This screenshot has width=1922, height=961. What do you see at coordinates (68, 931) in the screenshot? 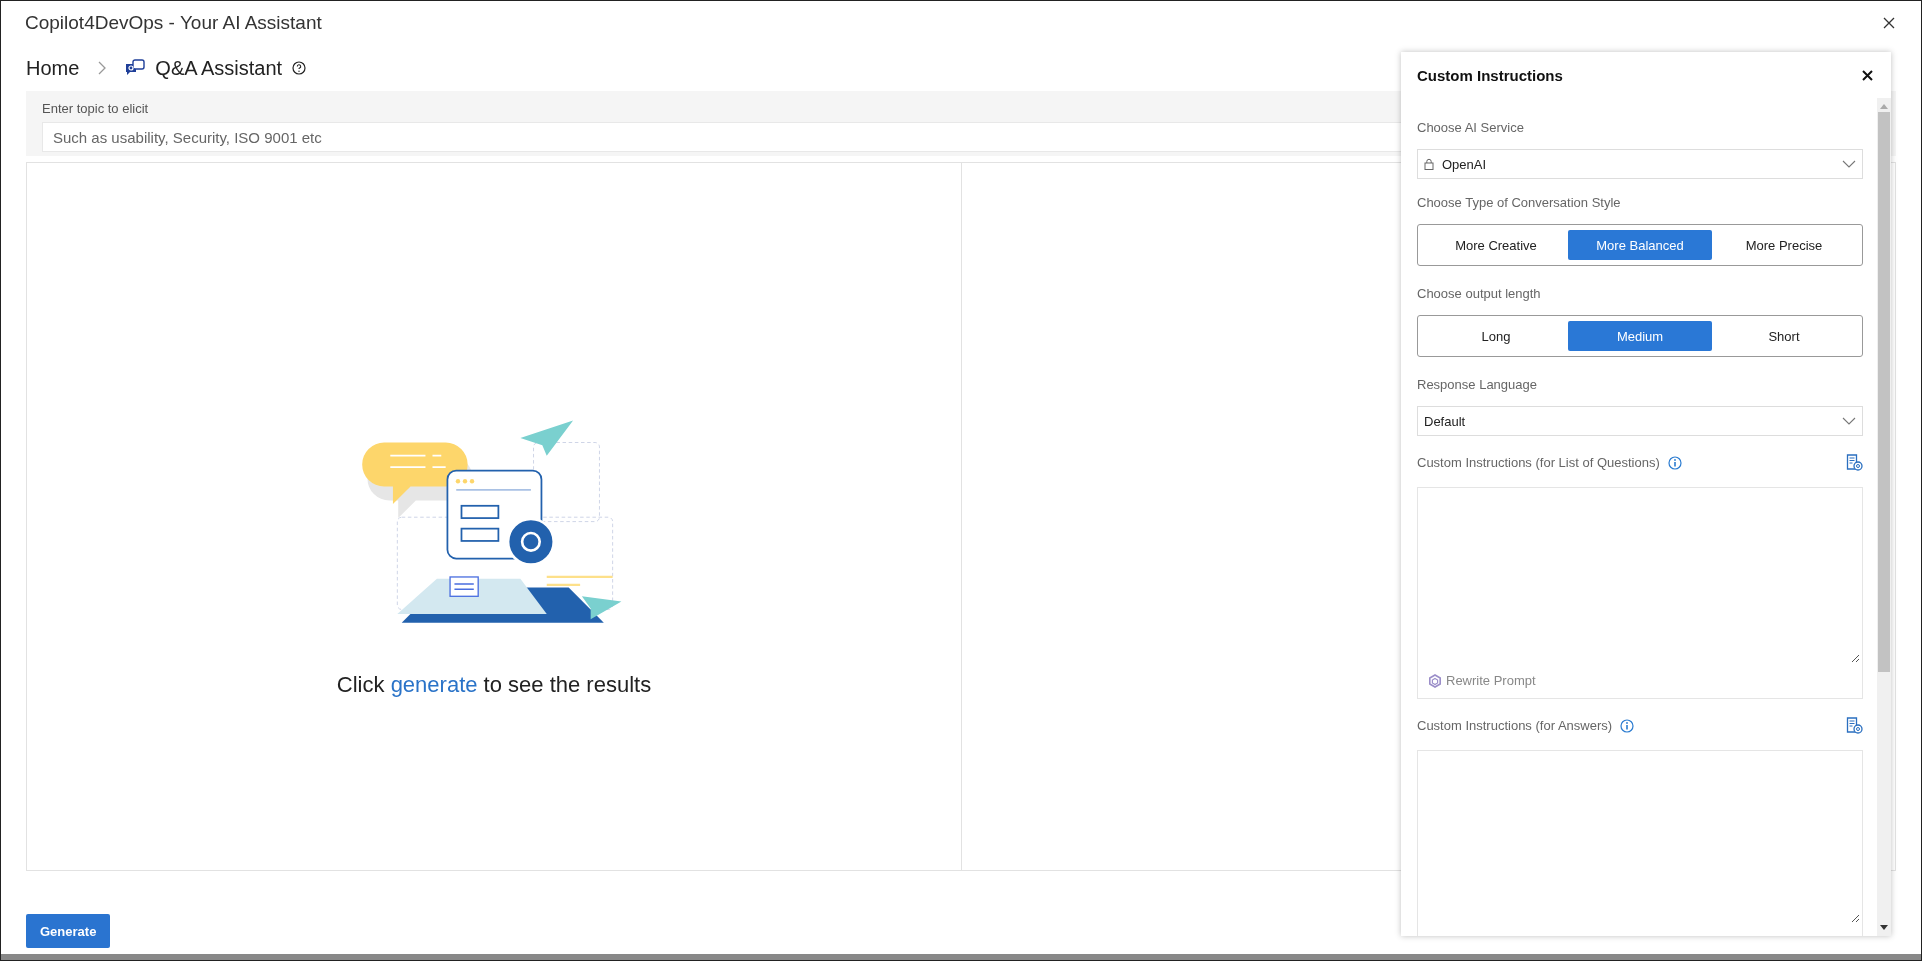
I see `generate-button: Generate` at bounding box center [68, 931].